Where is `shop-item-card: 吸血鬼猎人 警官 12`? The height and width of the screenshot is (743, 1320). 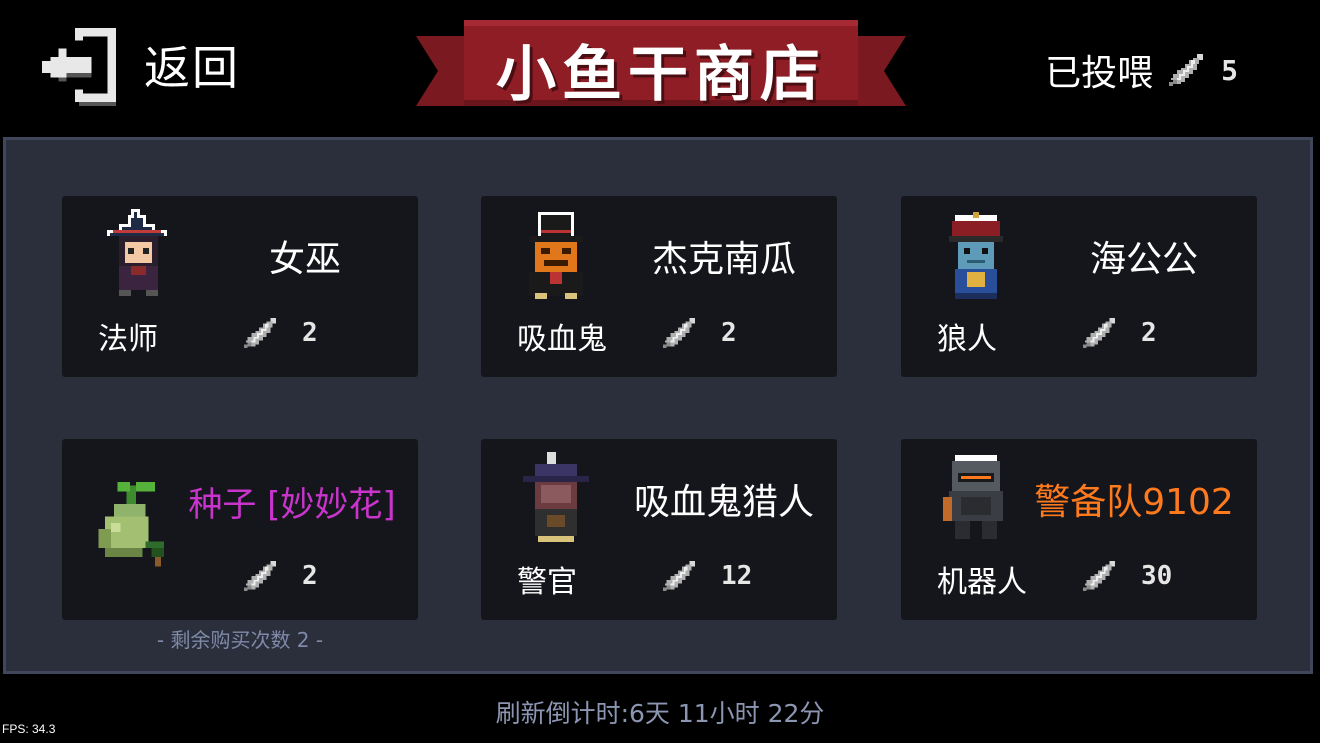 shop-item-card: 吸血鬼猎人 警官 12 is located at coordinates (659, 529).